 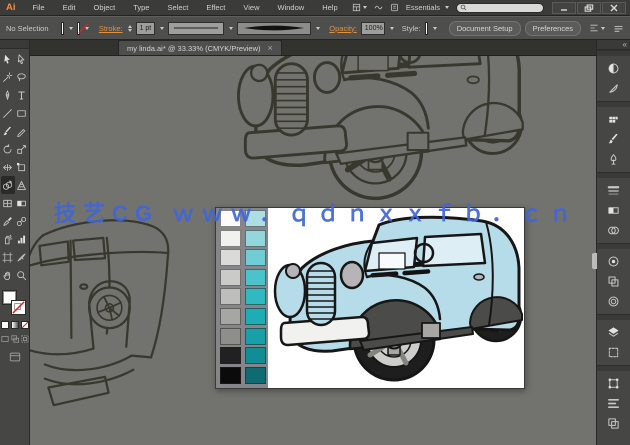 What do you see at coordinates (378, 7) in the screenshot?
I see `gpu-performance-icon` at bounding box center [378, 7].